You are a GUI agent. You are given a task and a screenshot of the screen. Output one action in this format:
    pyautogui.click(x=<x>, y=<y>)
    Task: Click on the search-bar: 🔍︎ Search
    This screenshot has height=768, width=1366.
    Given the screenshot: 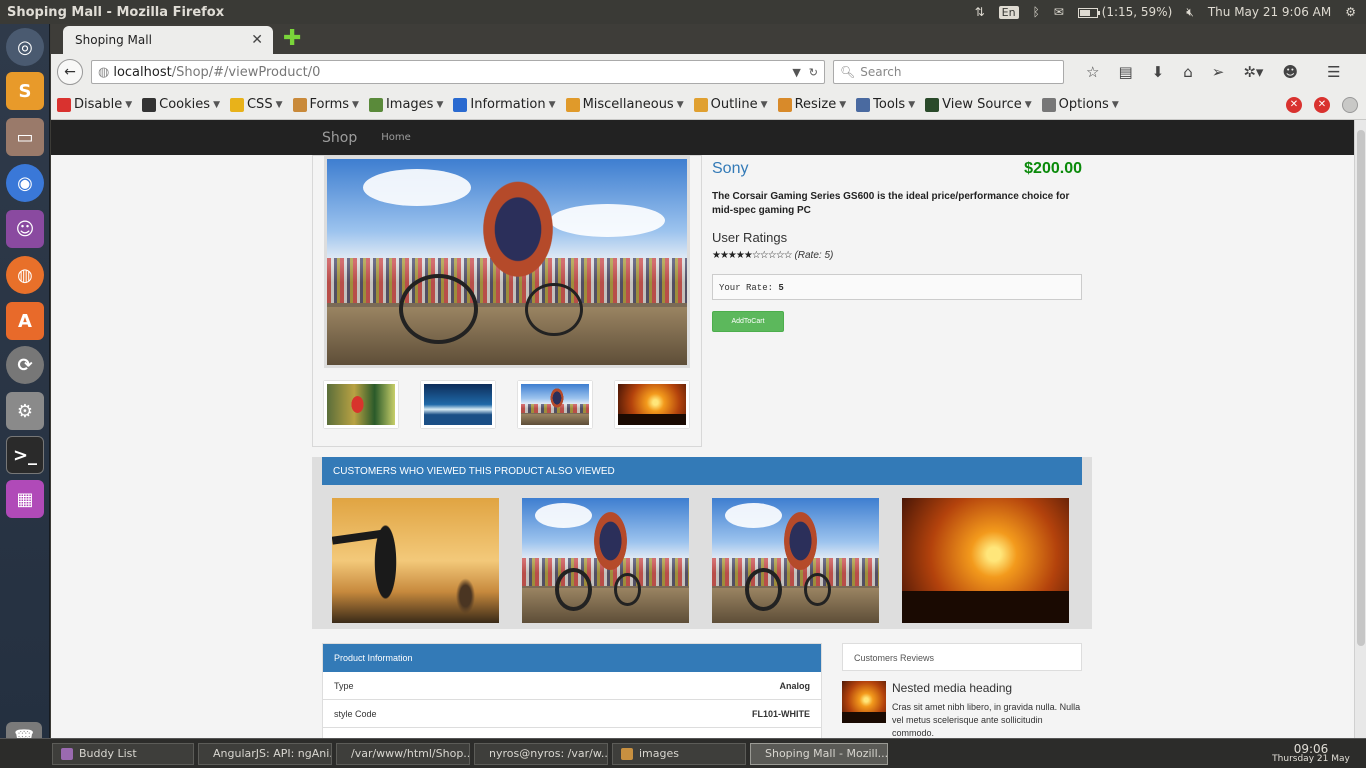 What is the action you would take?
    pyautogui.click(x=948, y=72)
    